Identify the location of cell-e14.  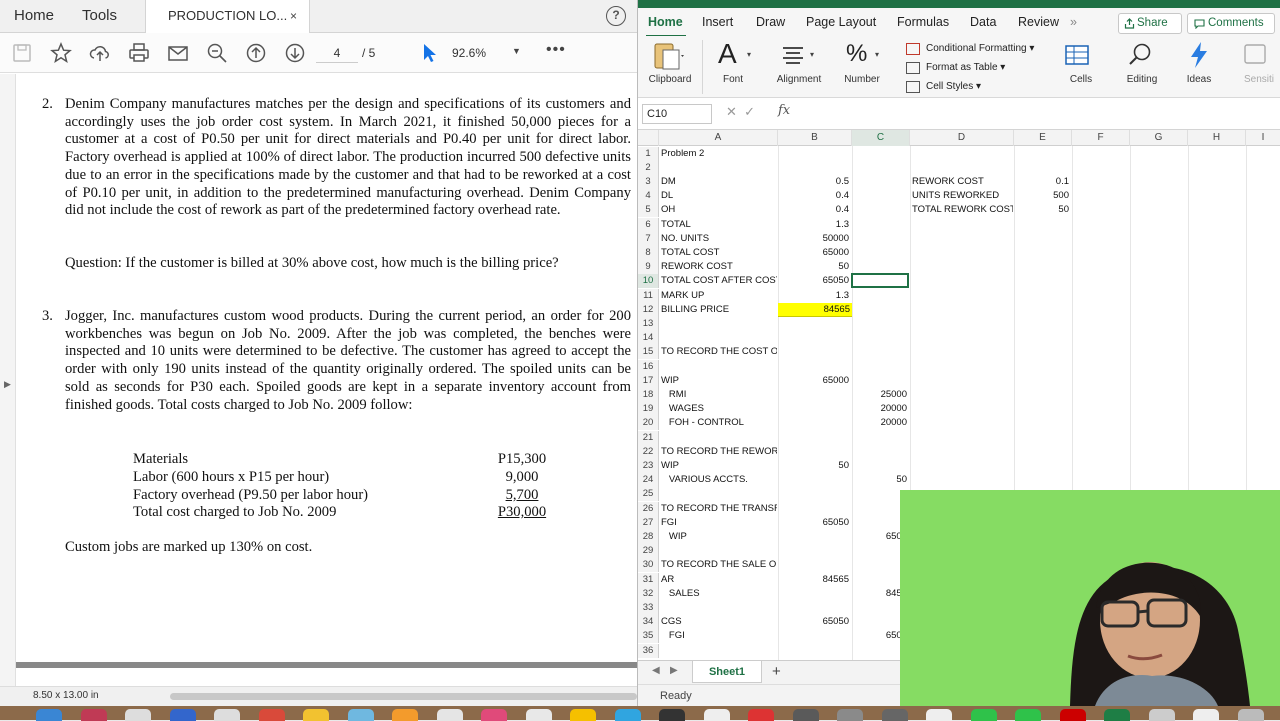
(1043, 338).